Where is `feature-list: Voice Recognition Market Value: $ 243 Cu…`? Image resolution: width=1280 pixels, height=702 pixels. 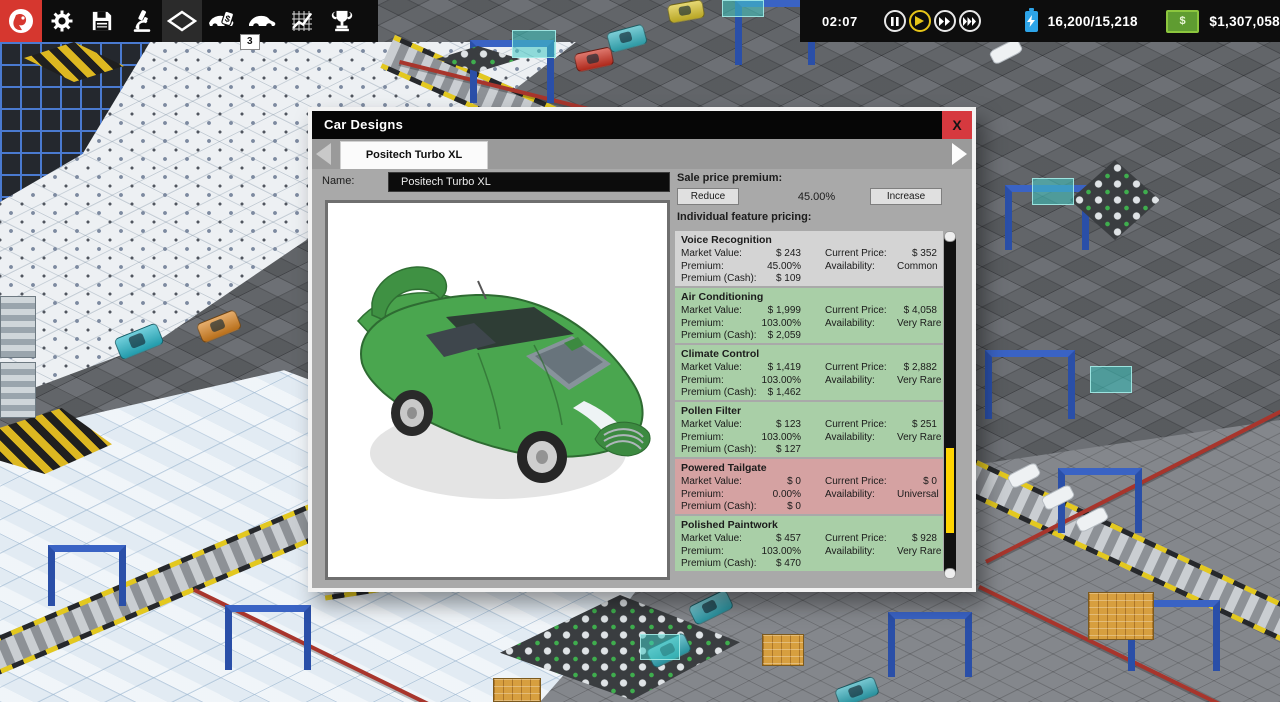 feature-list: Voice Recognition Market Value: $ 243 Cu… is located at coordinates (809, 402).